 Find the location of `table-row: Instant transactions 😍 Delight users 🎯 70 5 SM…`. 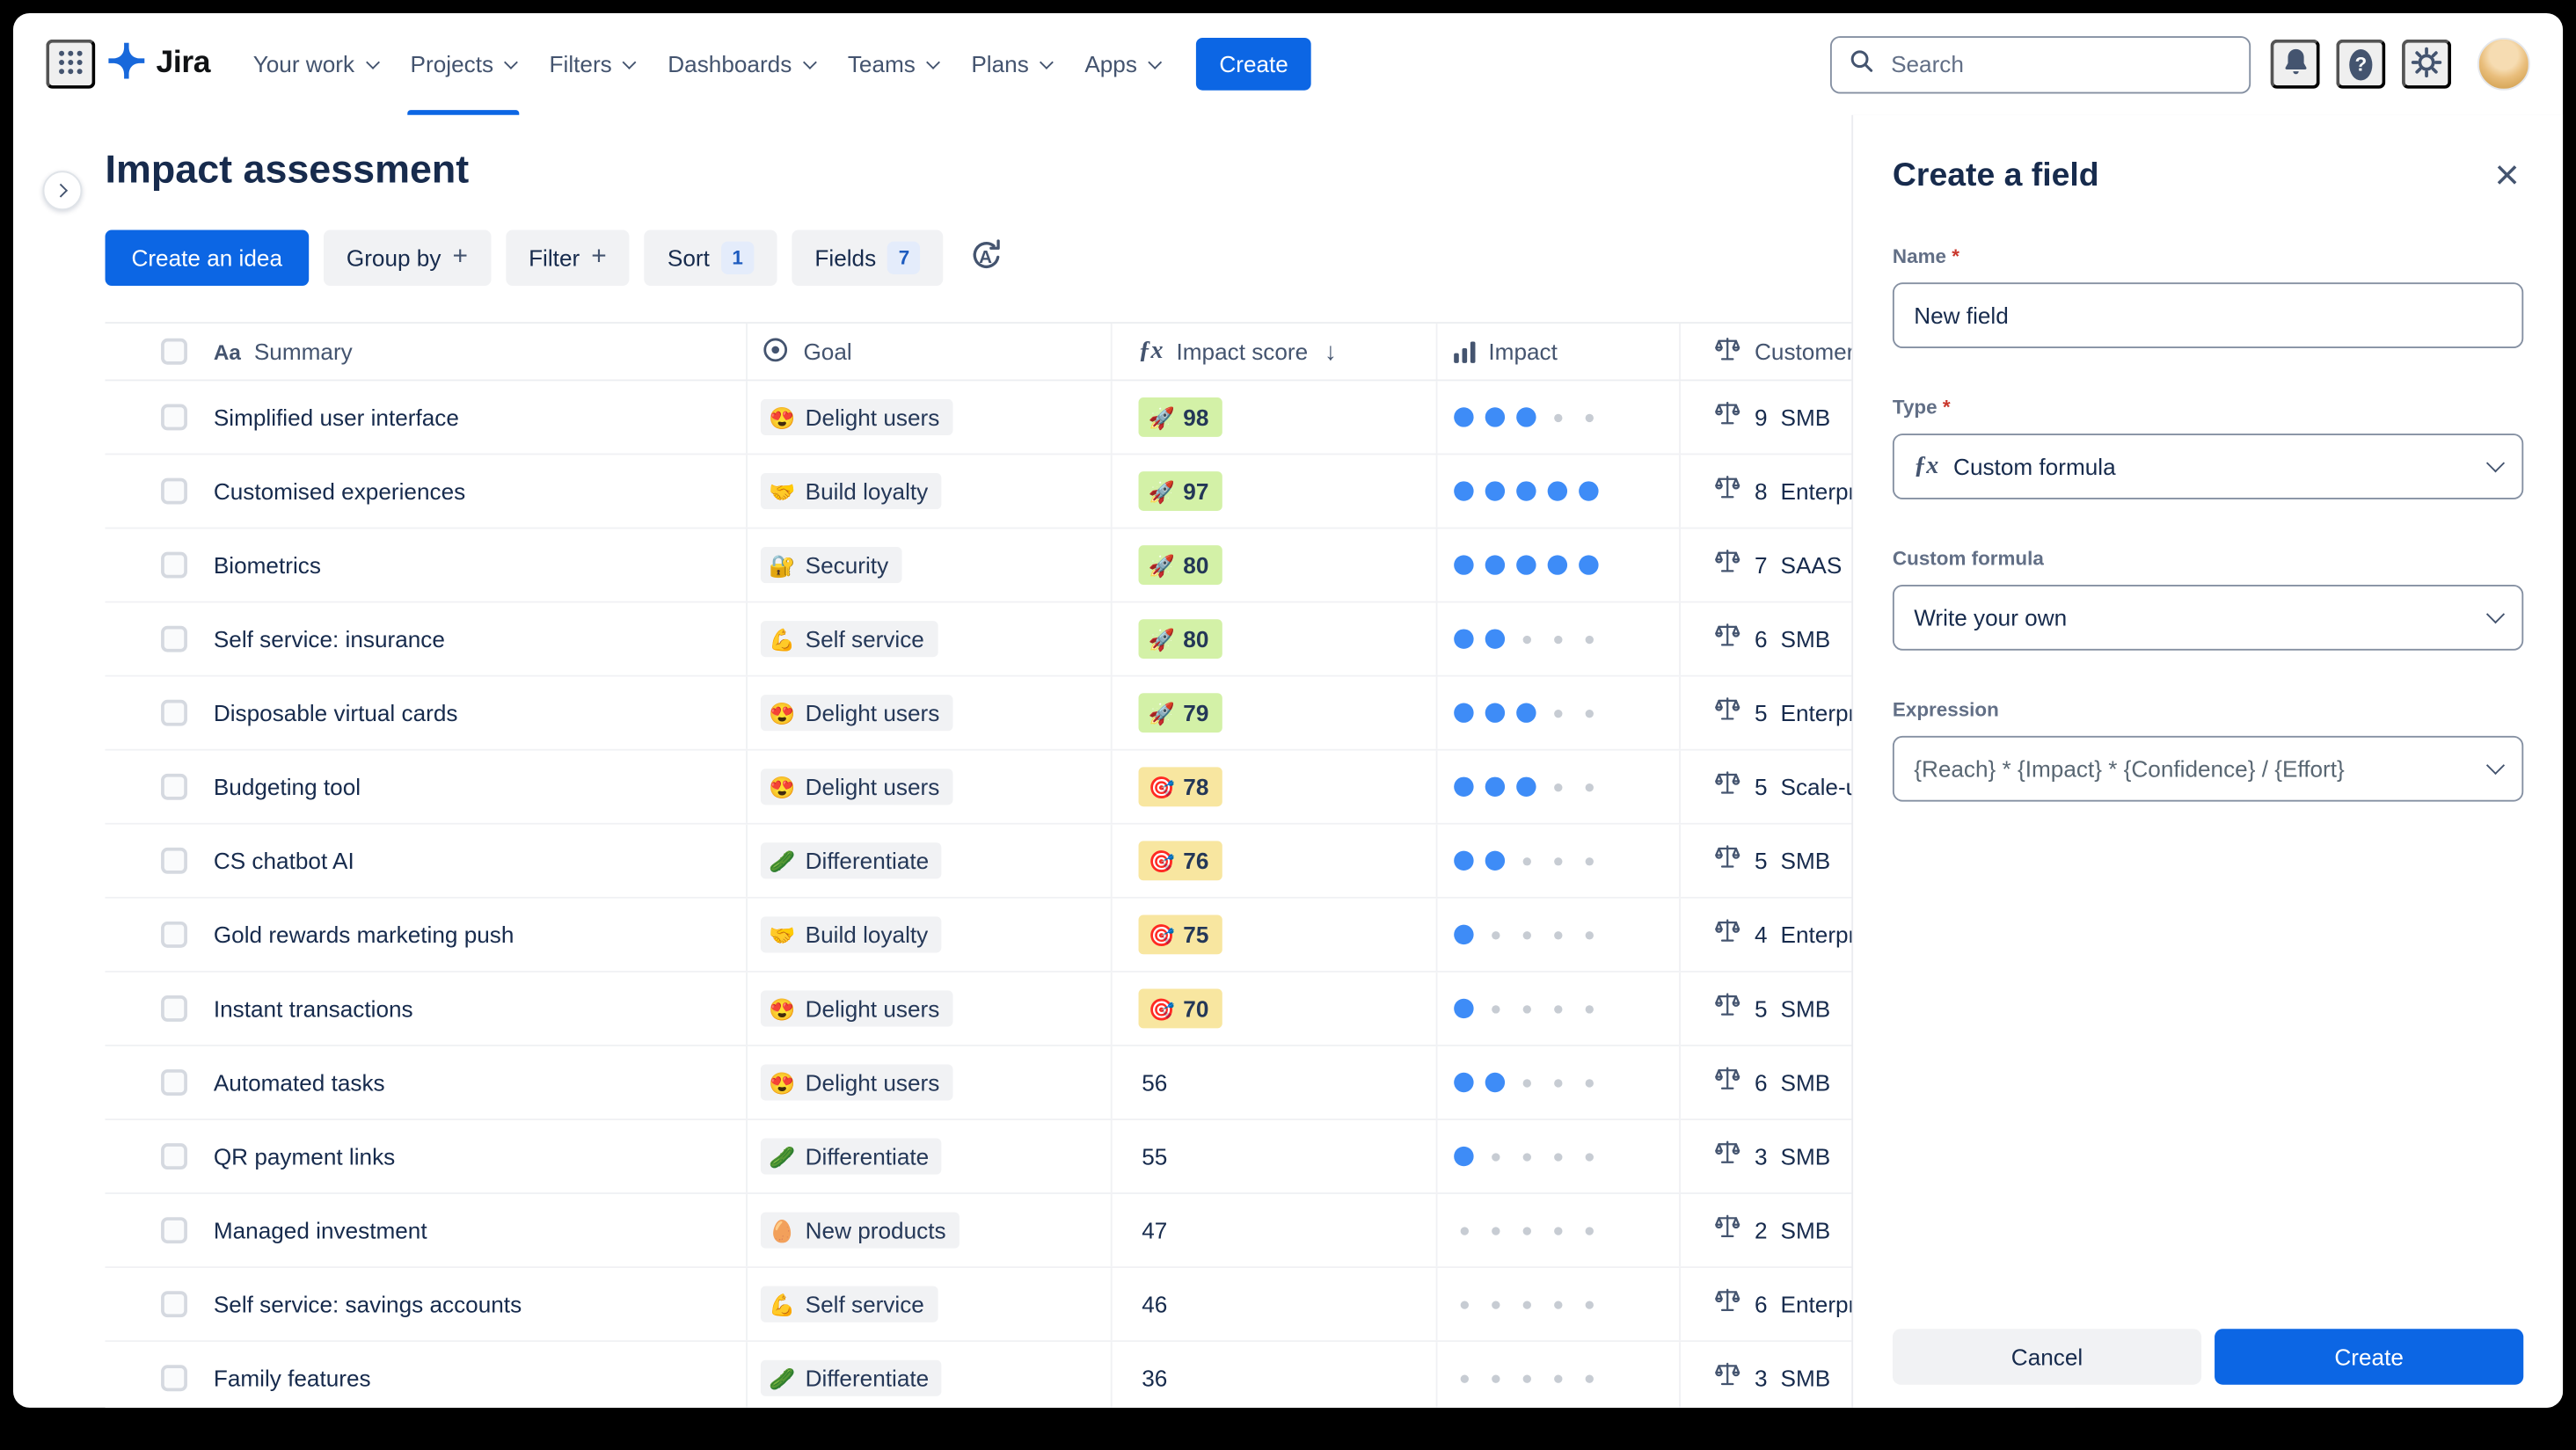

table-row: Instant transactions 😍 Delight users 🎯 70 5 SM… is located at coordinates (1090, 1009).